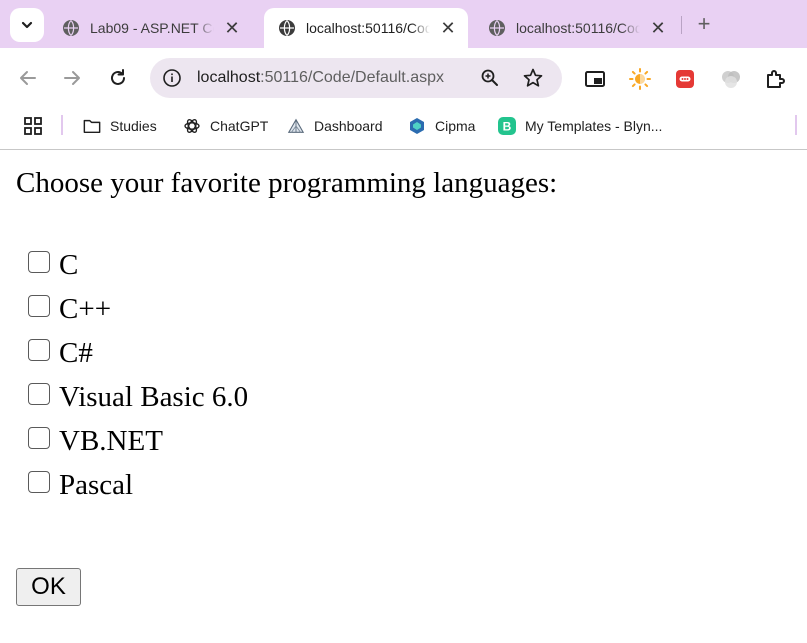  Describe the element at coordinates (92, 126) in the screenshot. I see `folder-icon` at that location.